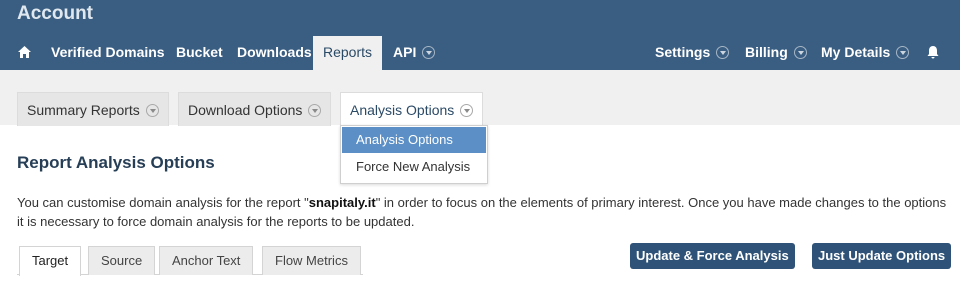 The image size is (960, 284). I want to click on tab-target: Target, so click(50, 261).